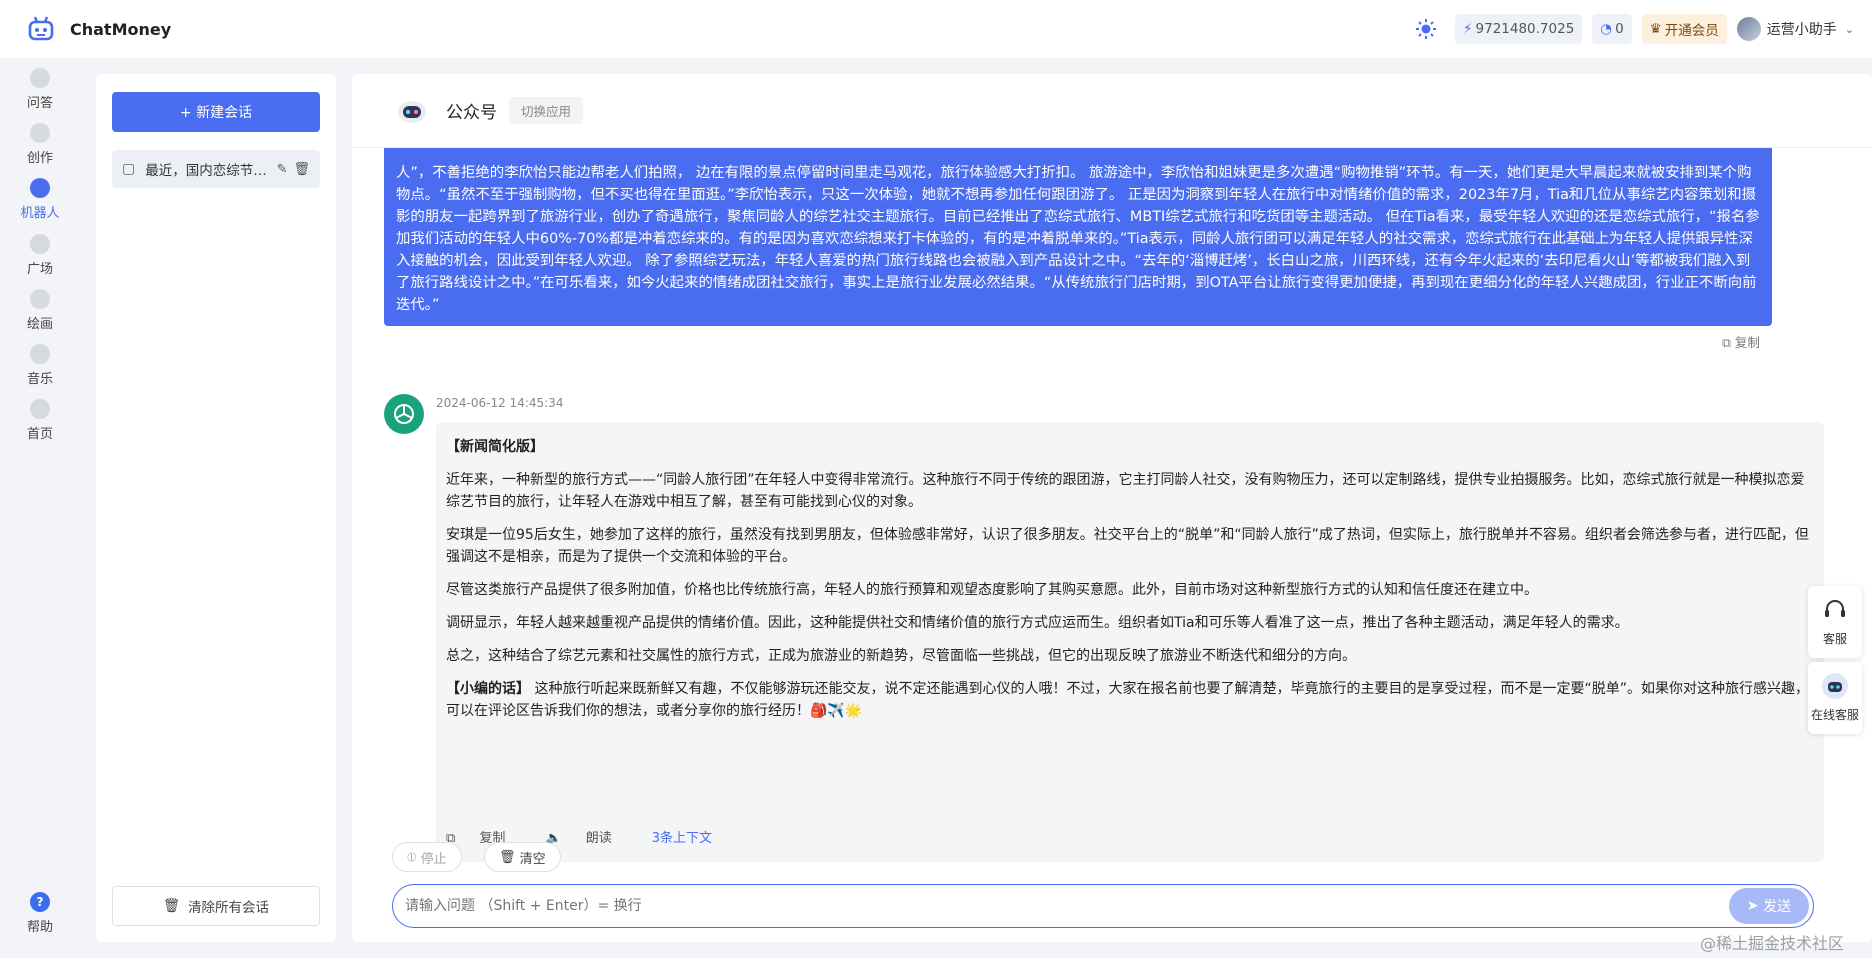  What do you see at coordinates (1606, 29) in the screenshot?
I see `chat-bubble-icon: ◔` at bounding box center [1606, 29].